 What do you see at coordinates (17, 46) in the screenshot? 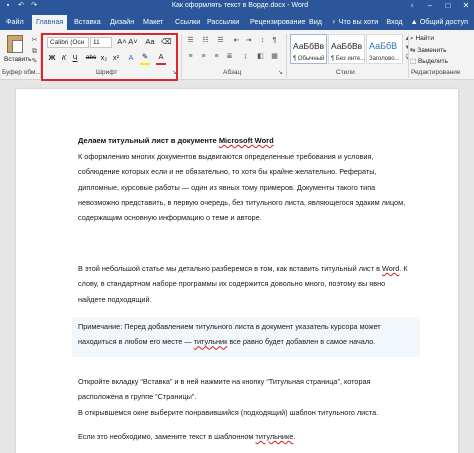
I see `paste-sheet-icon` at bounding box center [17, 46].